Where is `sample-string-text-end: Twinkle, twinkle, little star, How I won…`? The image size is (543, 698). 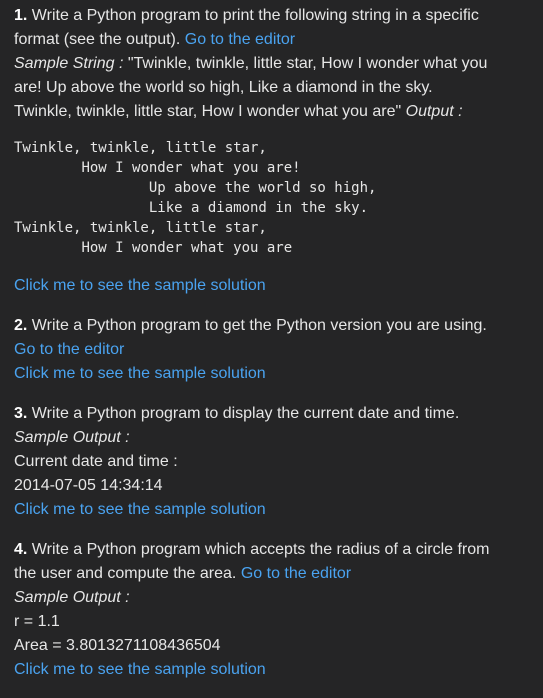 sample-string-text-end: Twinkle, twinkle, little star, How I won… is located at coordinates (208, 111).